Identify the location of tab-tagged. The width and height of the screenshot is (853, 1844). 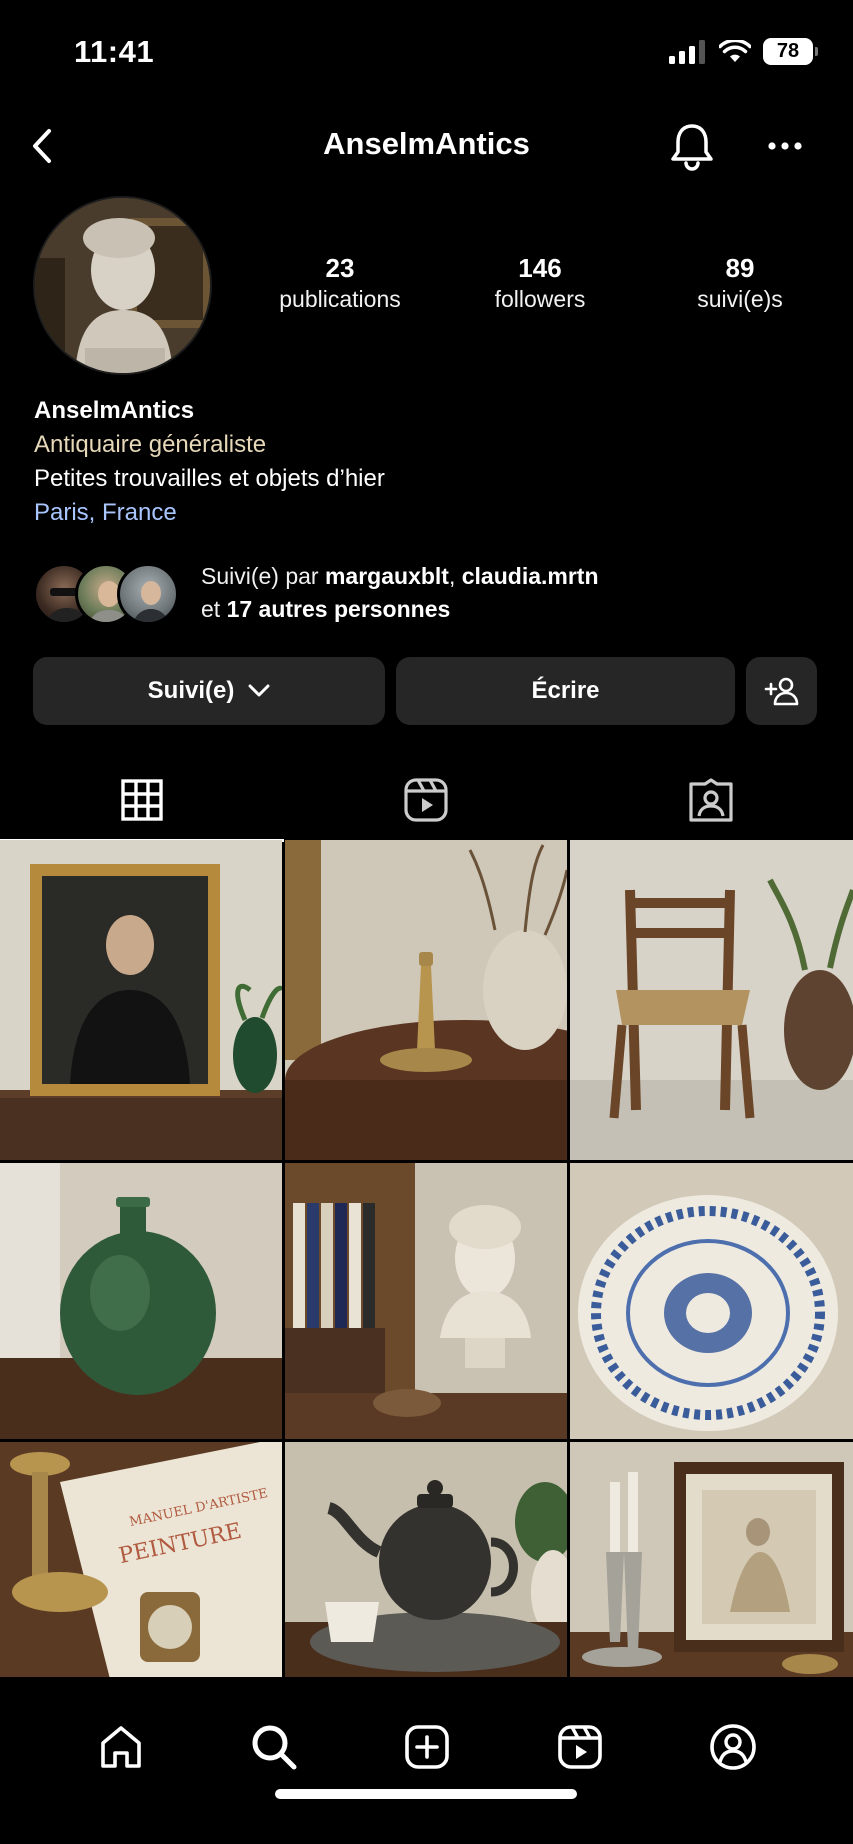
(711, 800).